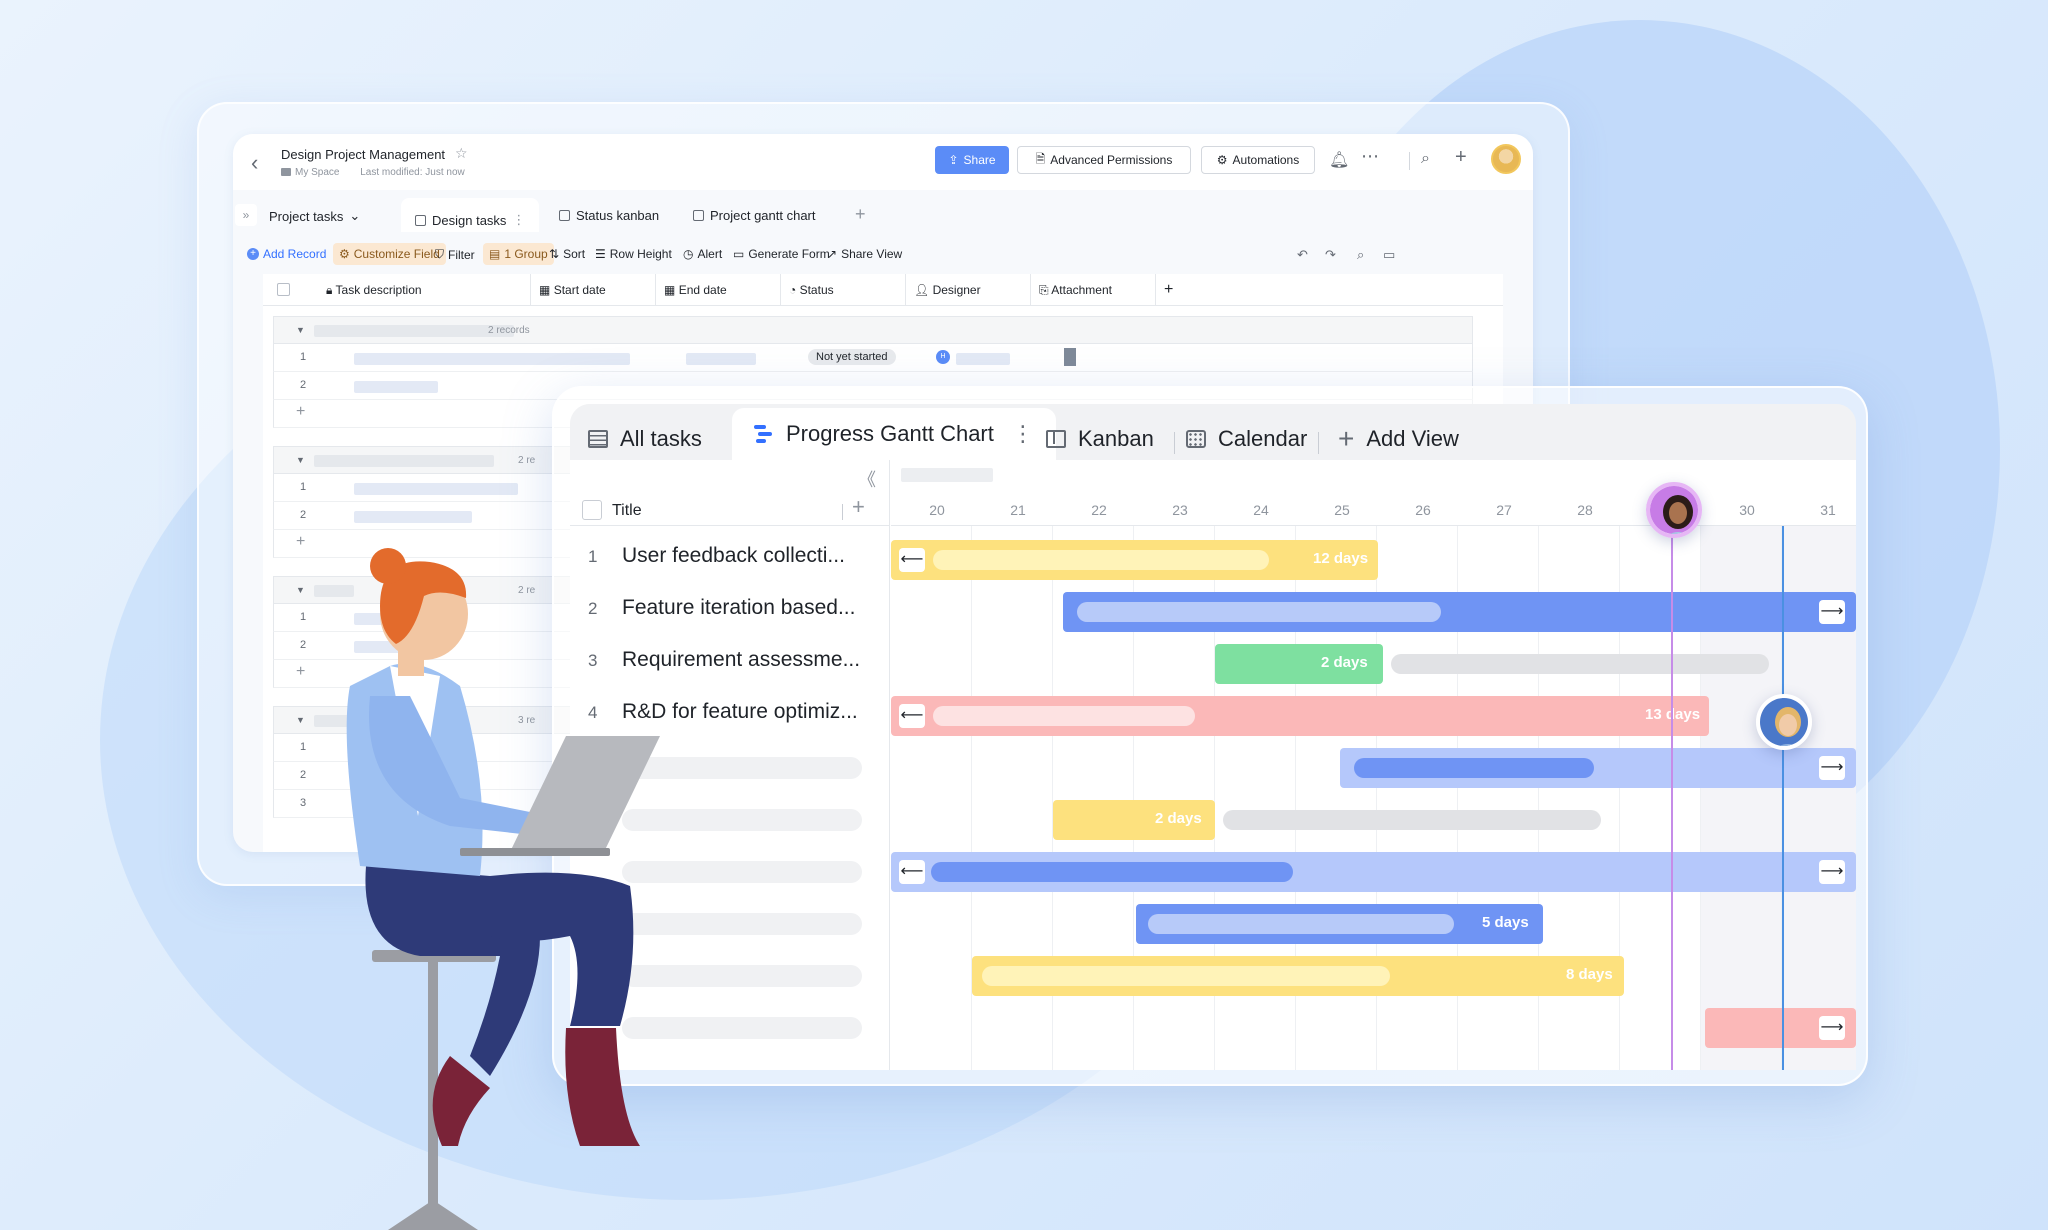 Image resolution: width=2048 pixels, height=1230 pixels. Describe the element at coordinates (1302, 255) in the screenshot. I see `undo-icon: ↶` at that location.